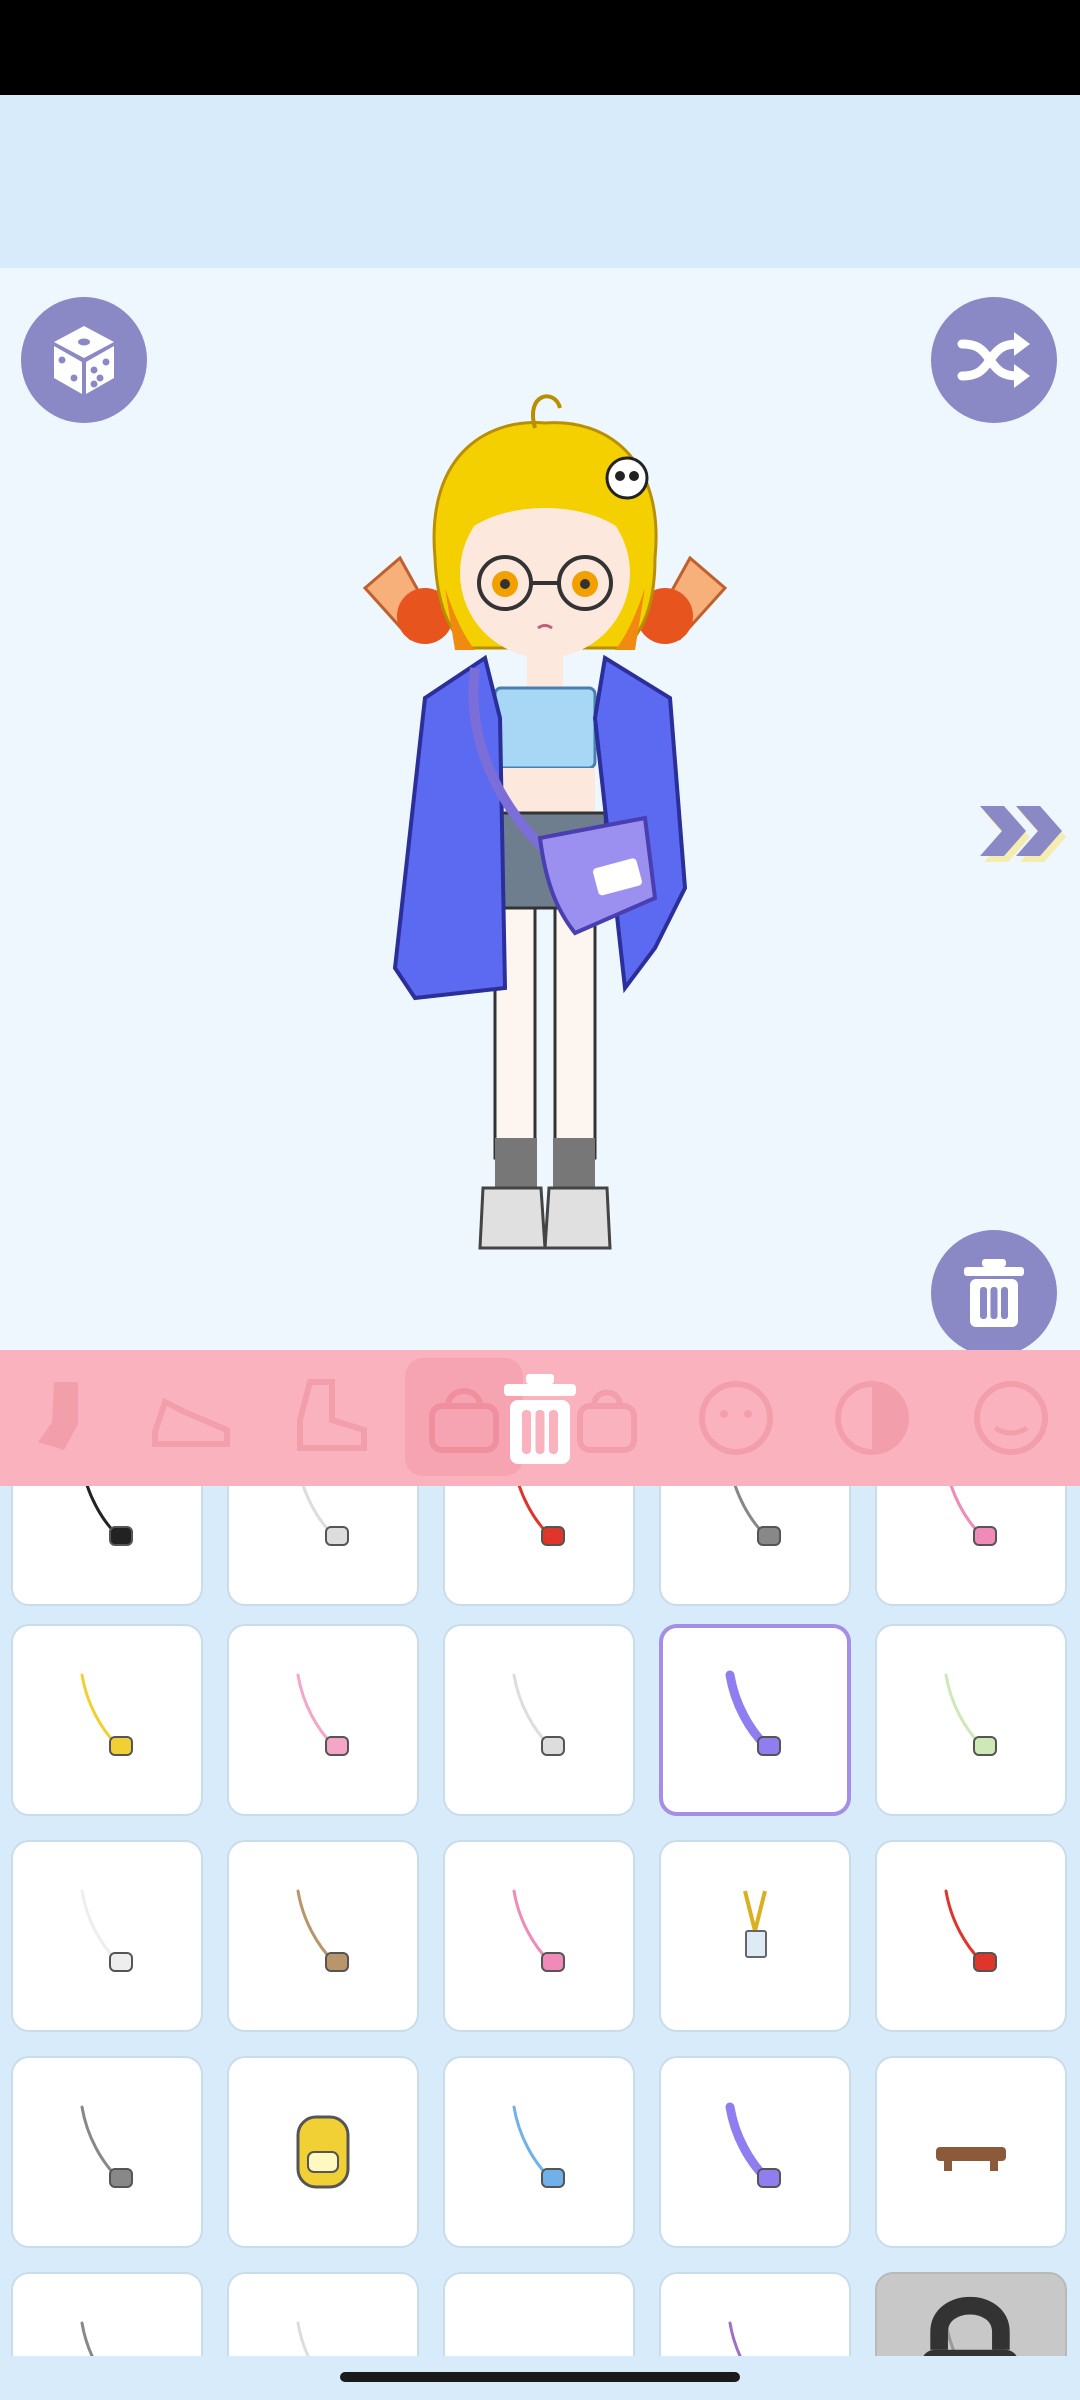  Describe the element at coordinates (545, 822) in the screenshot. I see `avatar-character` at that location.